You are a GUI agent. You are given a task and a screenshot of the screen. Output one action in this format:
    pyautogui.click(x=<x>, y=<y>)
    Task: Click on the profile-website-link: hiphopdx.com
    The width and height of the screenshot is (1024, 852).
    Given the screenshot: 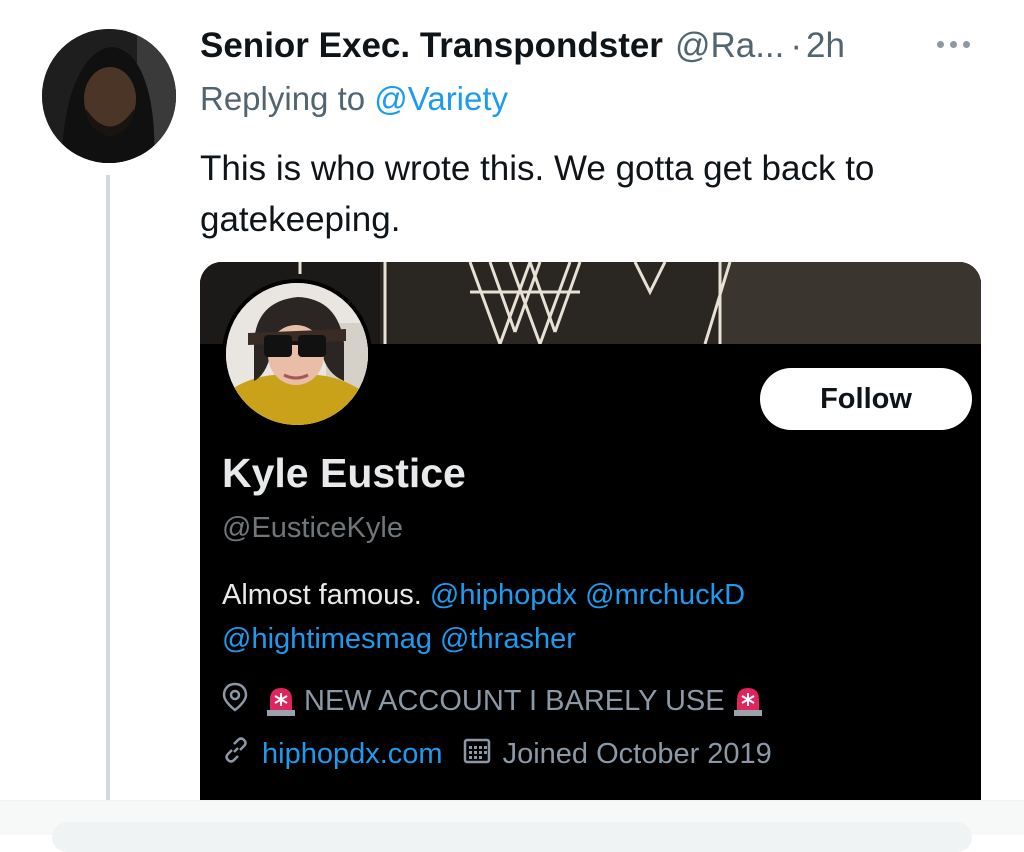 What is the action you would take?
    pyautogui.click(x=352, y=754)
    